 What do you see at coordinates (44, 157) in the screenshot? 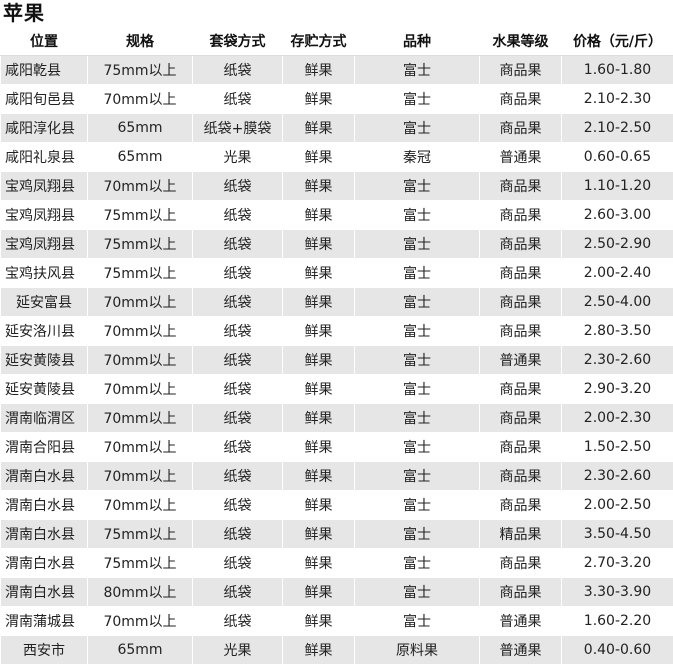
I see `cell-location: 咸阳礼泉县` at bounding box center [44, 157].